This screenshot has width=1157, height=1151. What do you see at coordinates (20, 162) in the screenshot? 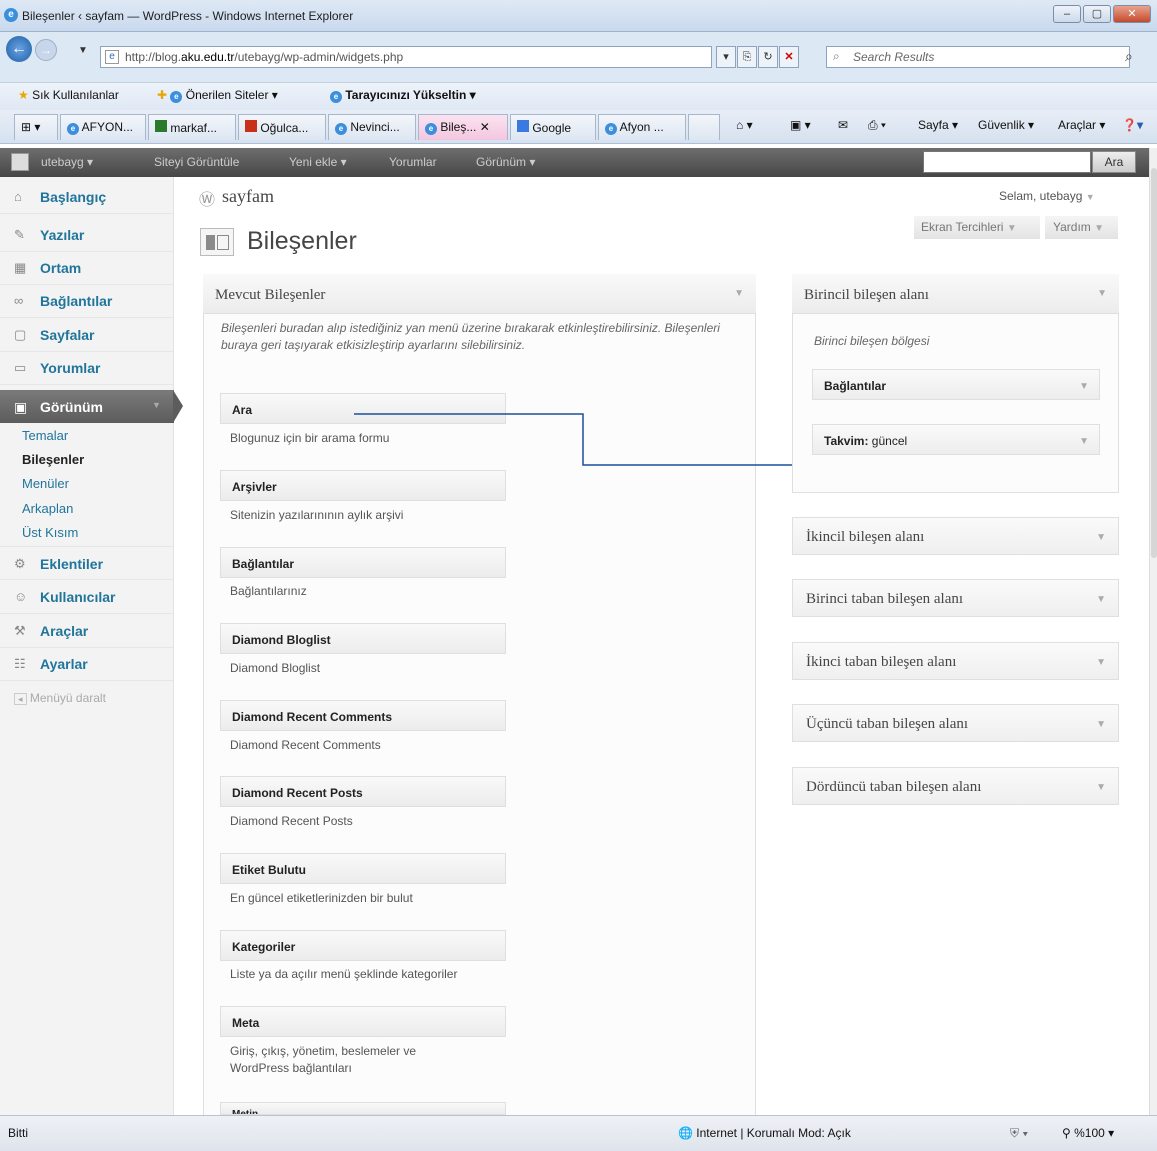
I see `avatar` at bounding box center [20, 162].